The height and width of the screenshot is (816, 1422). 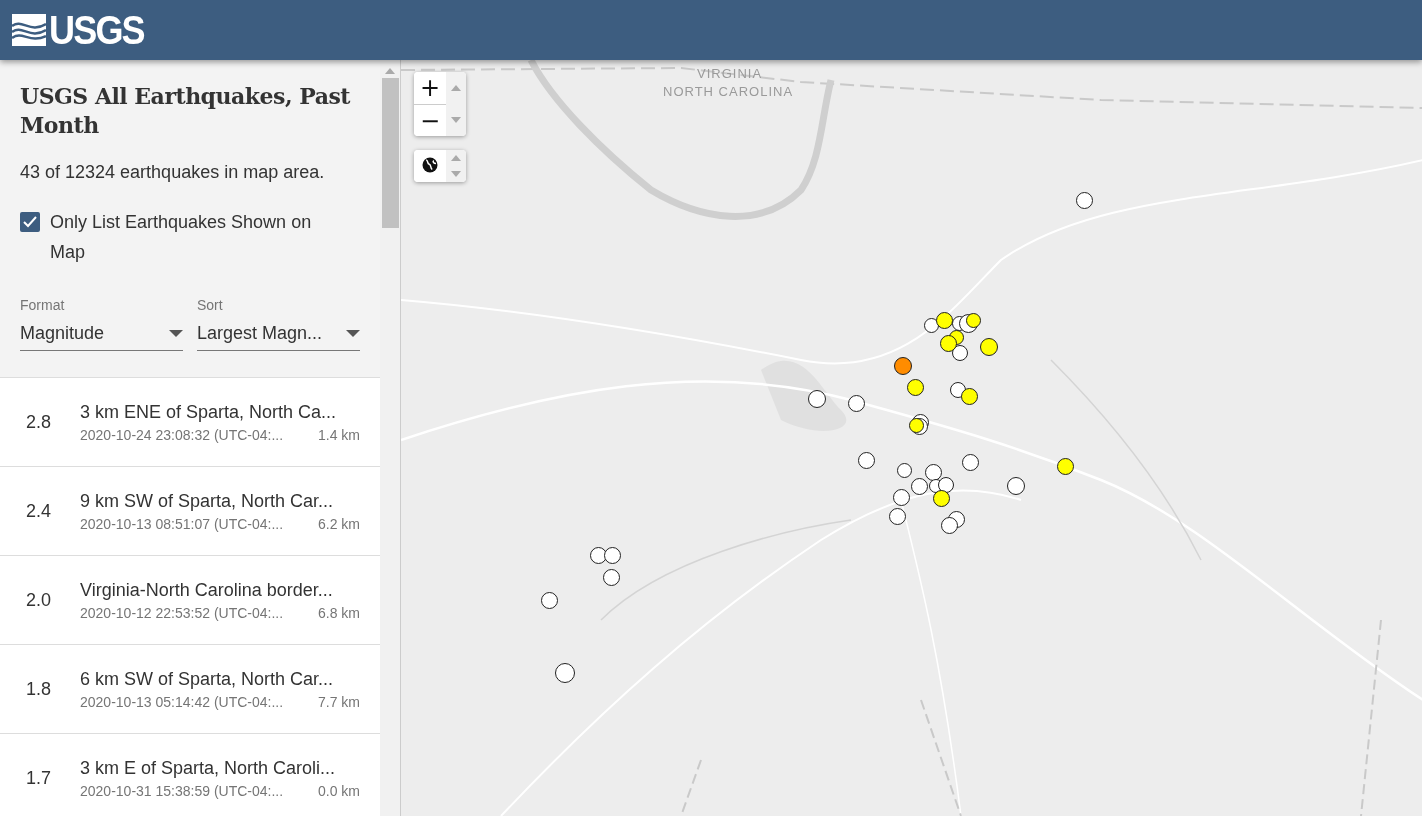 What do you see at coordinates (39, 511) in the screenshot?
I see `magnitude: 2.4` at bounding box center [39, 511].